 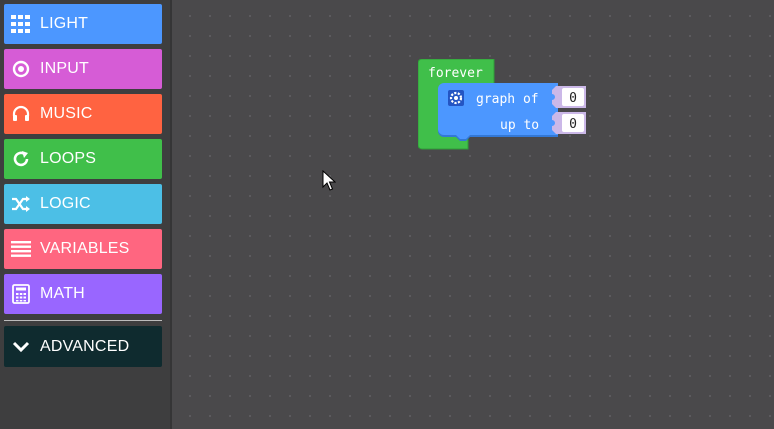 What do you see at coordinates (21, 69) in the screenshot?
I see `radio-target-icon` at bounding box center [21, 69].